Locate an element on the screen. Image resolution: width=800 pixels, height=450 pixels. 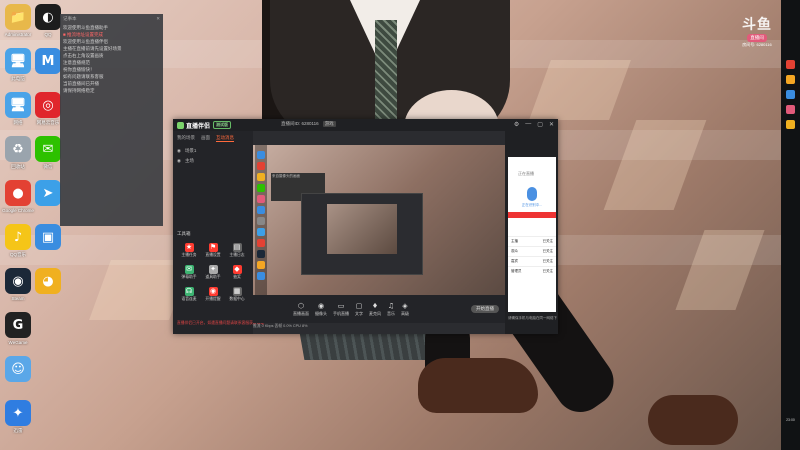
tool-icon: ◉ is located at coordinates (213, 291).